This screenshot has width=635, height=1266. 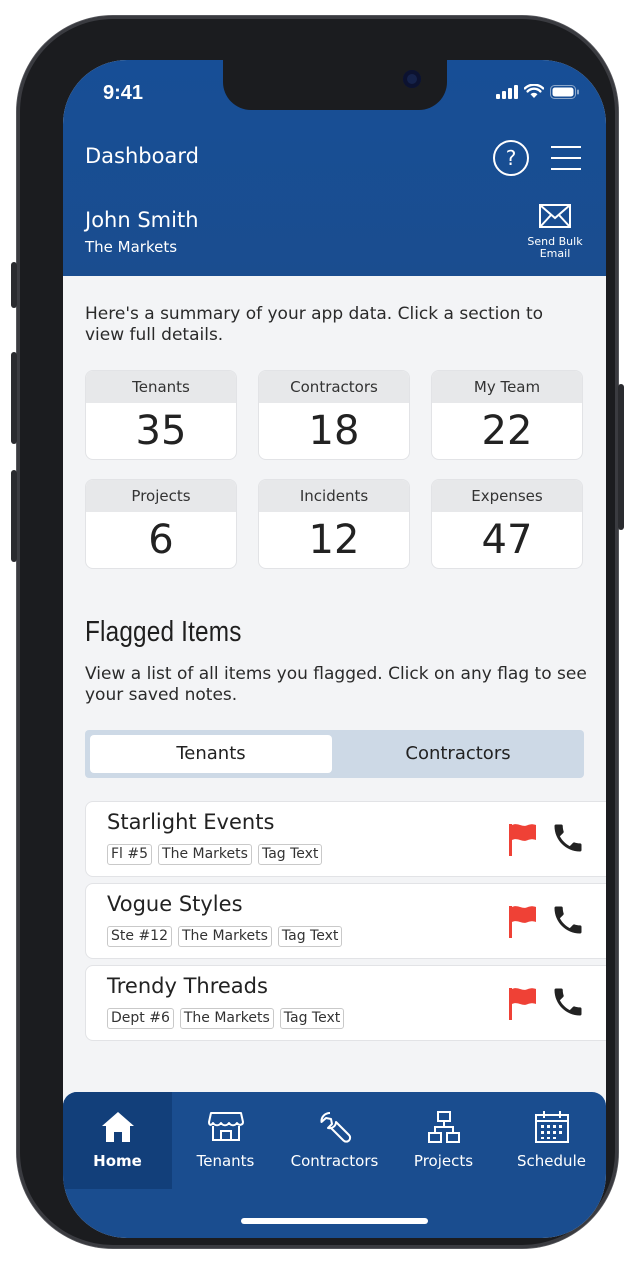 I want to click on item-title: Starlight Events, so click(x=191, y=822).